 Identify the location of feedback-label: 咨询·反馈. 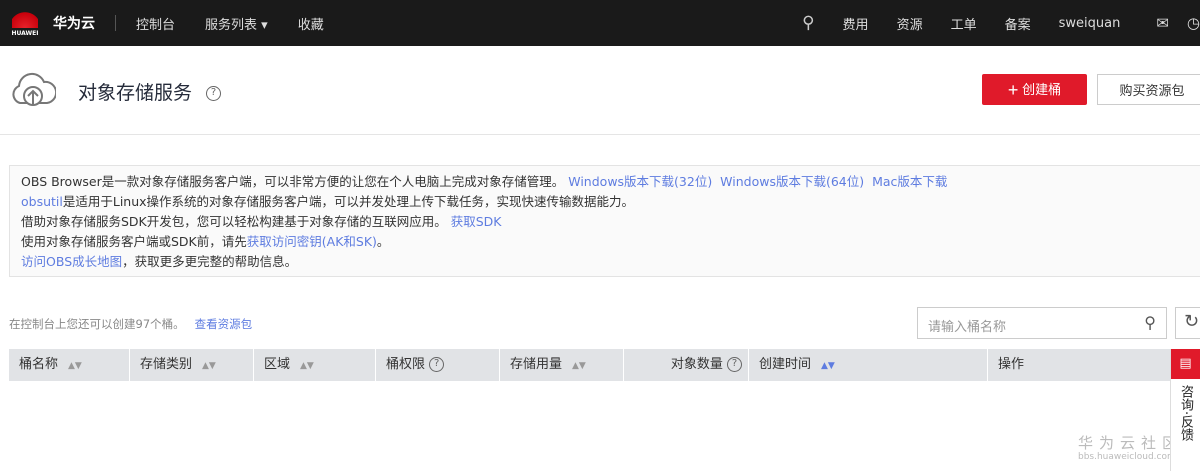
(1185, 410).